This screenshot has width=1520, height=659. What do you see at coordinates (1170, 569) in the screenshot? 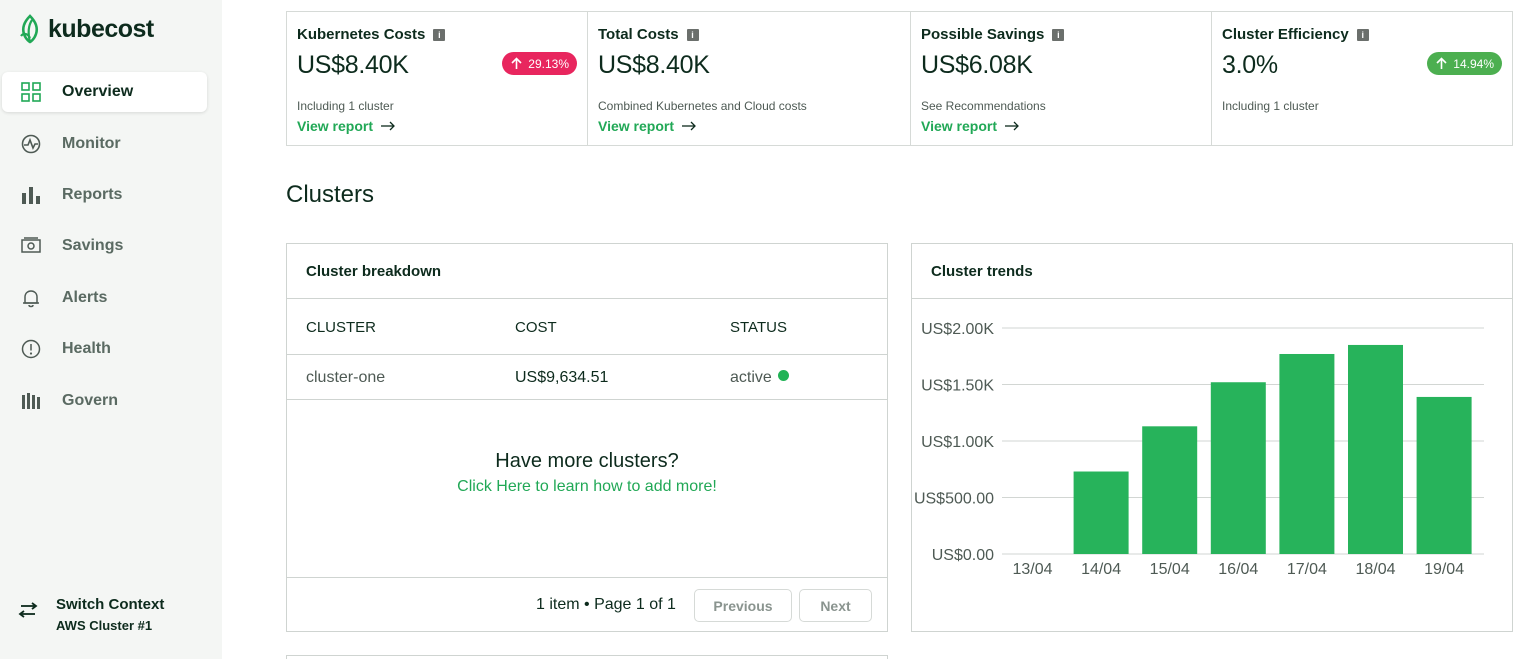
I see `x-tick-label: 15/04` at bounding box center [1170, 569].